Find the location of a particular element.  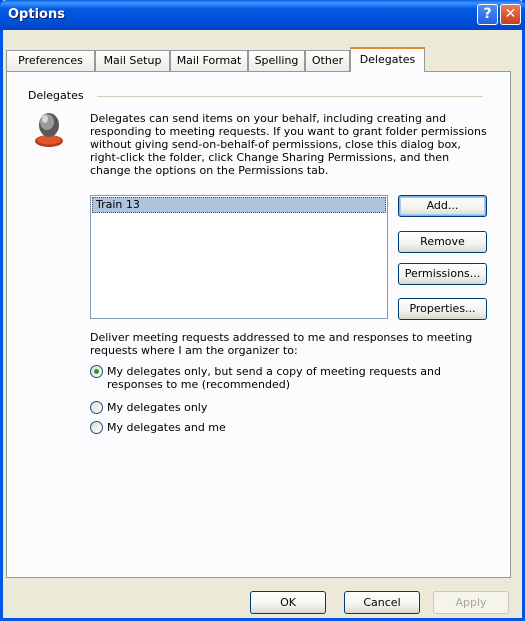

group-divider is located at coordinates (290, 96).